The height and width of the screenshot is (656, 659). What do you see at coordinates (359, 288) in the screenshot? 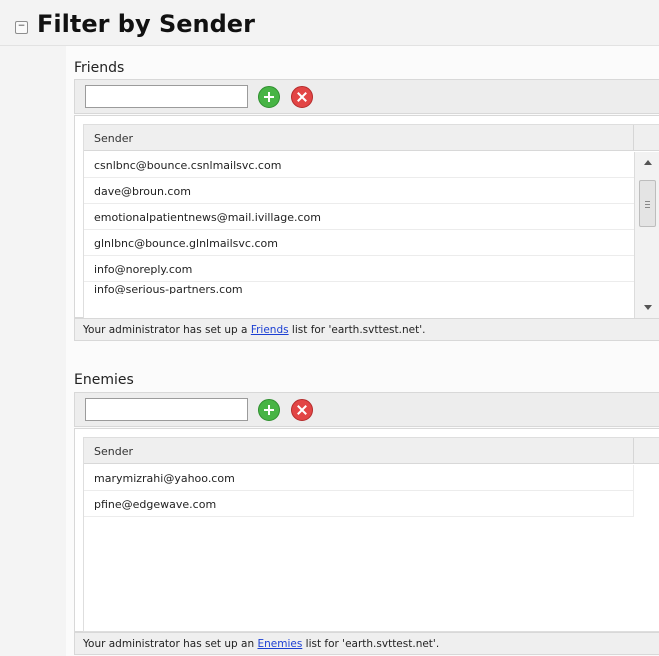
I see `table-row: info@serious-partners.com` at bounding box center [359, 288].